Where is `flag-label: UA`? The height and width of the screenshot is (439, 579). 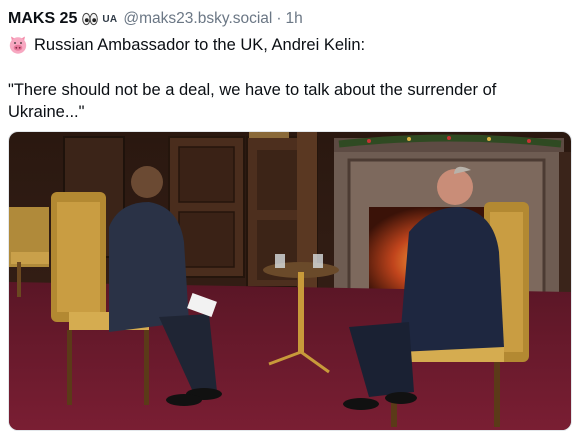
flag-label: UA is located at coordinates (110, 19).